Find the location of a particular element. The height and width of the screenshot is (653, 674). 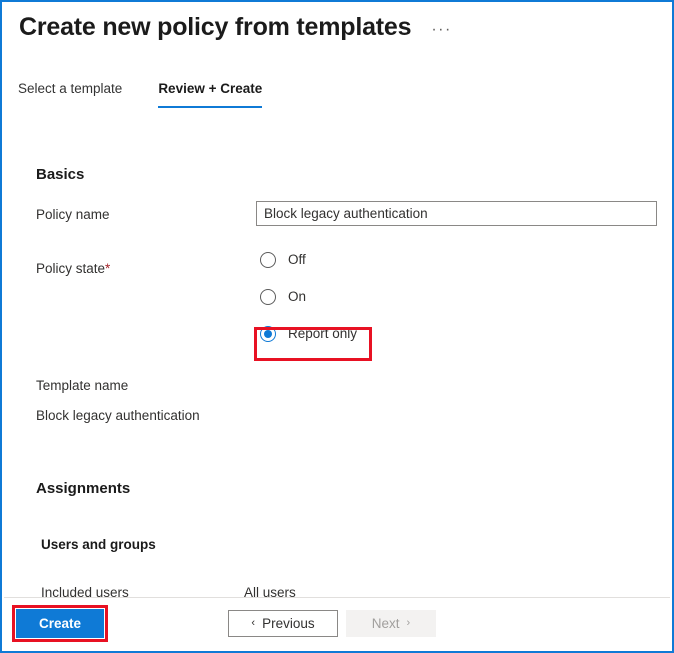

radio-option-on: On is located at coordinates (308, 297).